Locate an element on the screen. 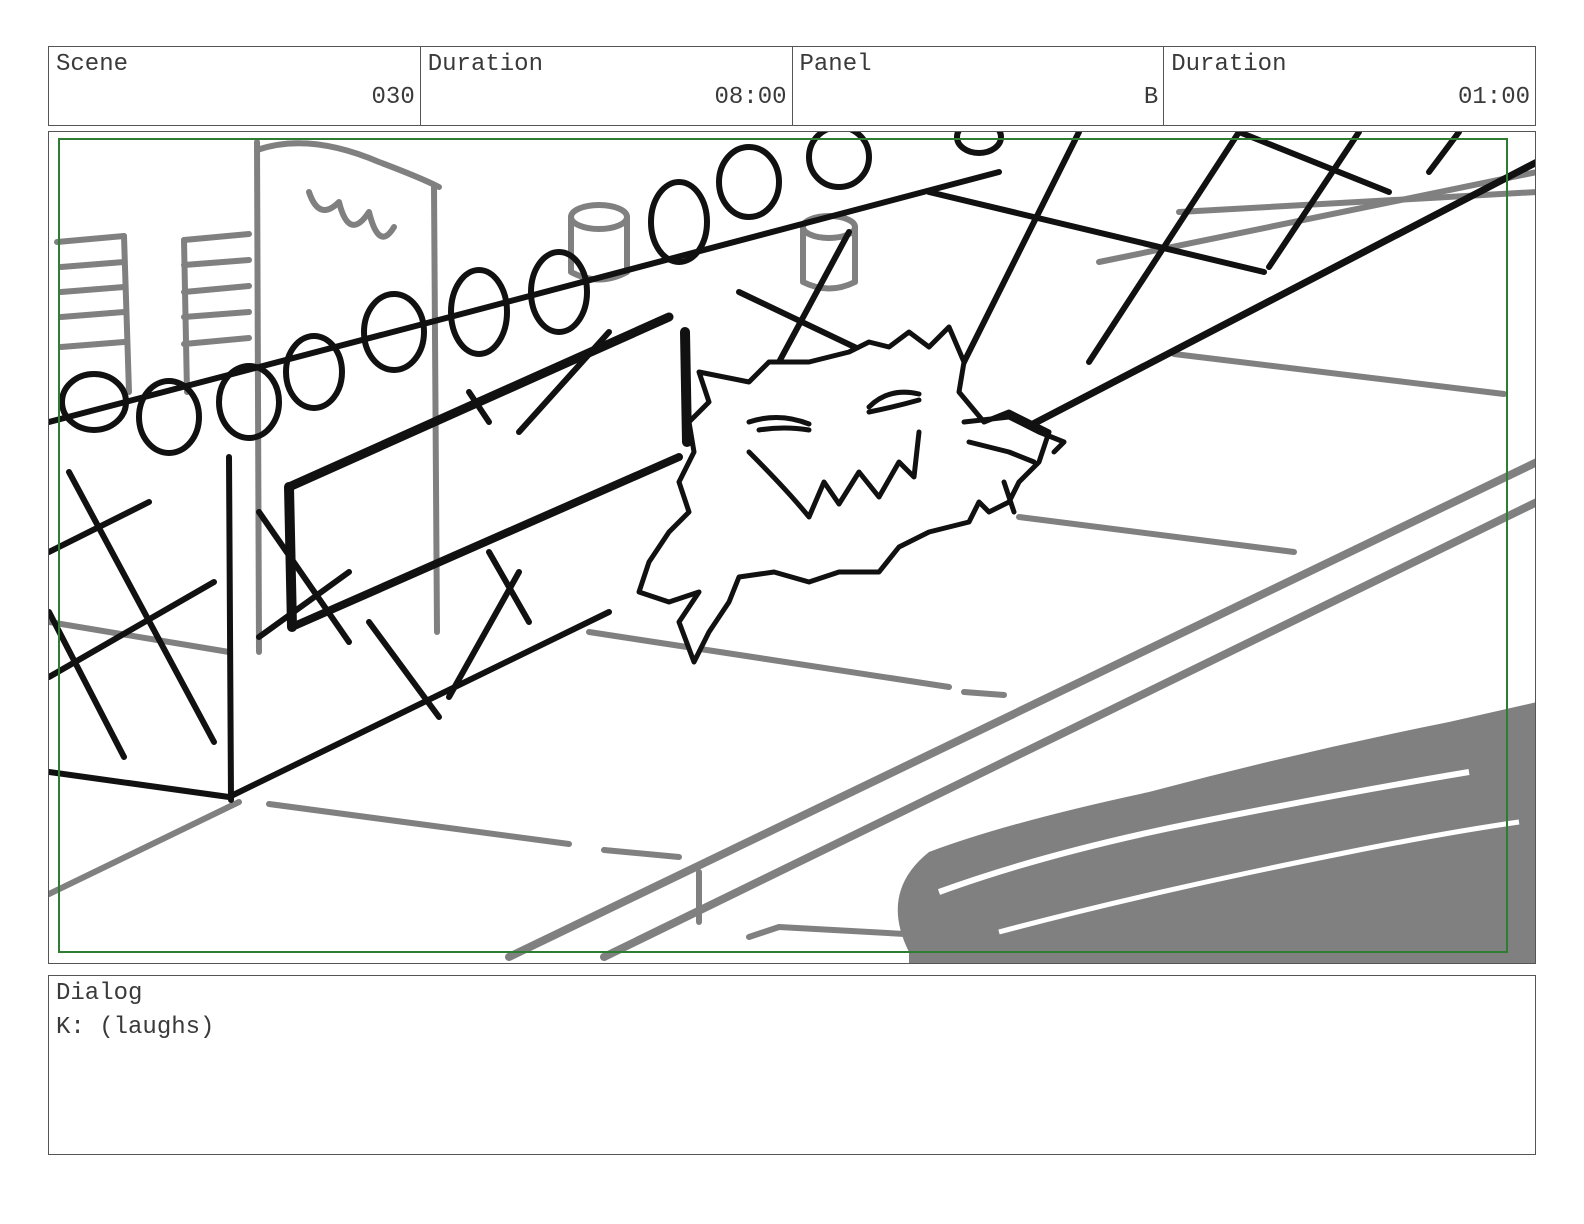  panel-duration-value: 01:00 is located at coordinates (1493, 97).